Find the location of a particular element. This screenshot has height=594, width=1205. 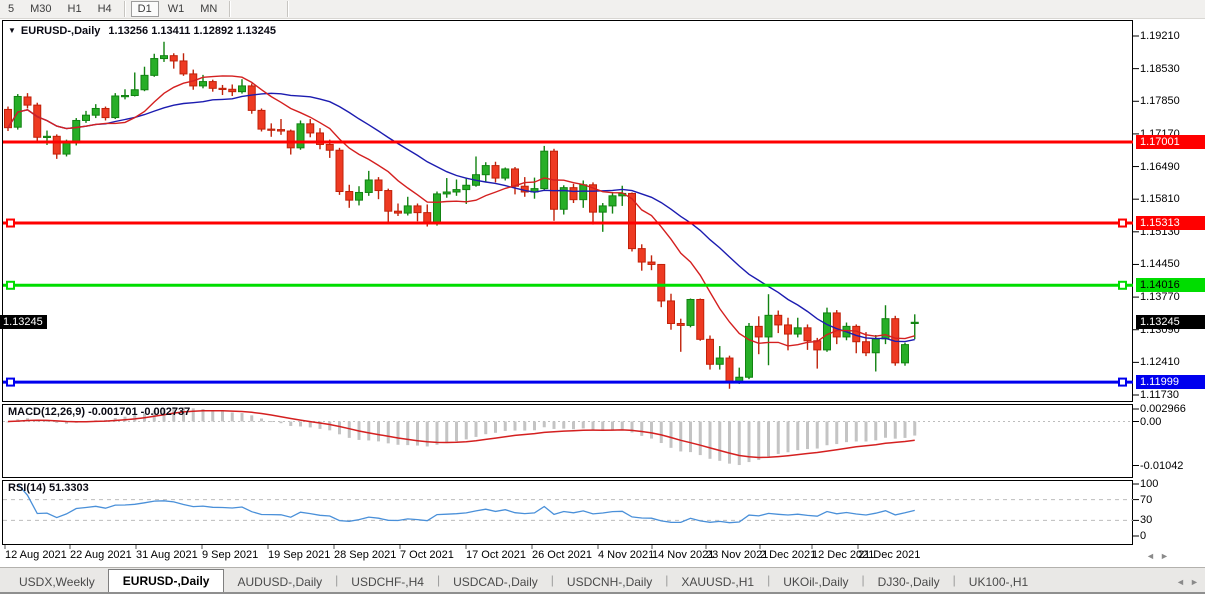

date-axis-label: 9 Sep 2021 is located at coordinates (230, 555).